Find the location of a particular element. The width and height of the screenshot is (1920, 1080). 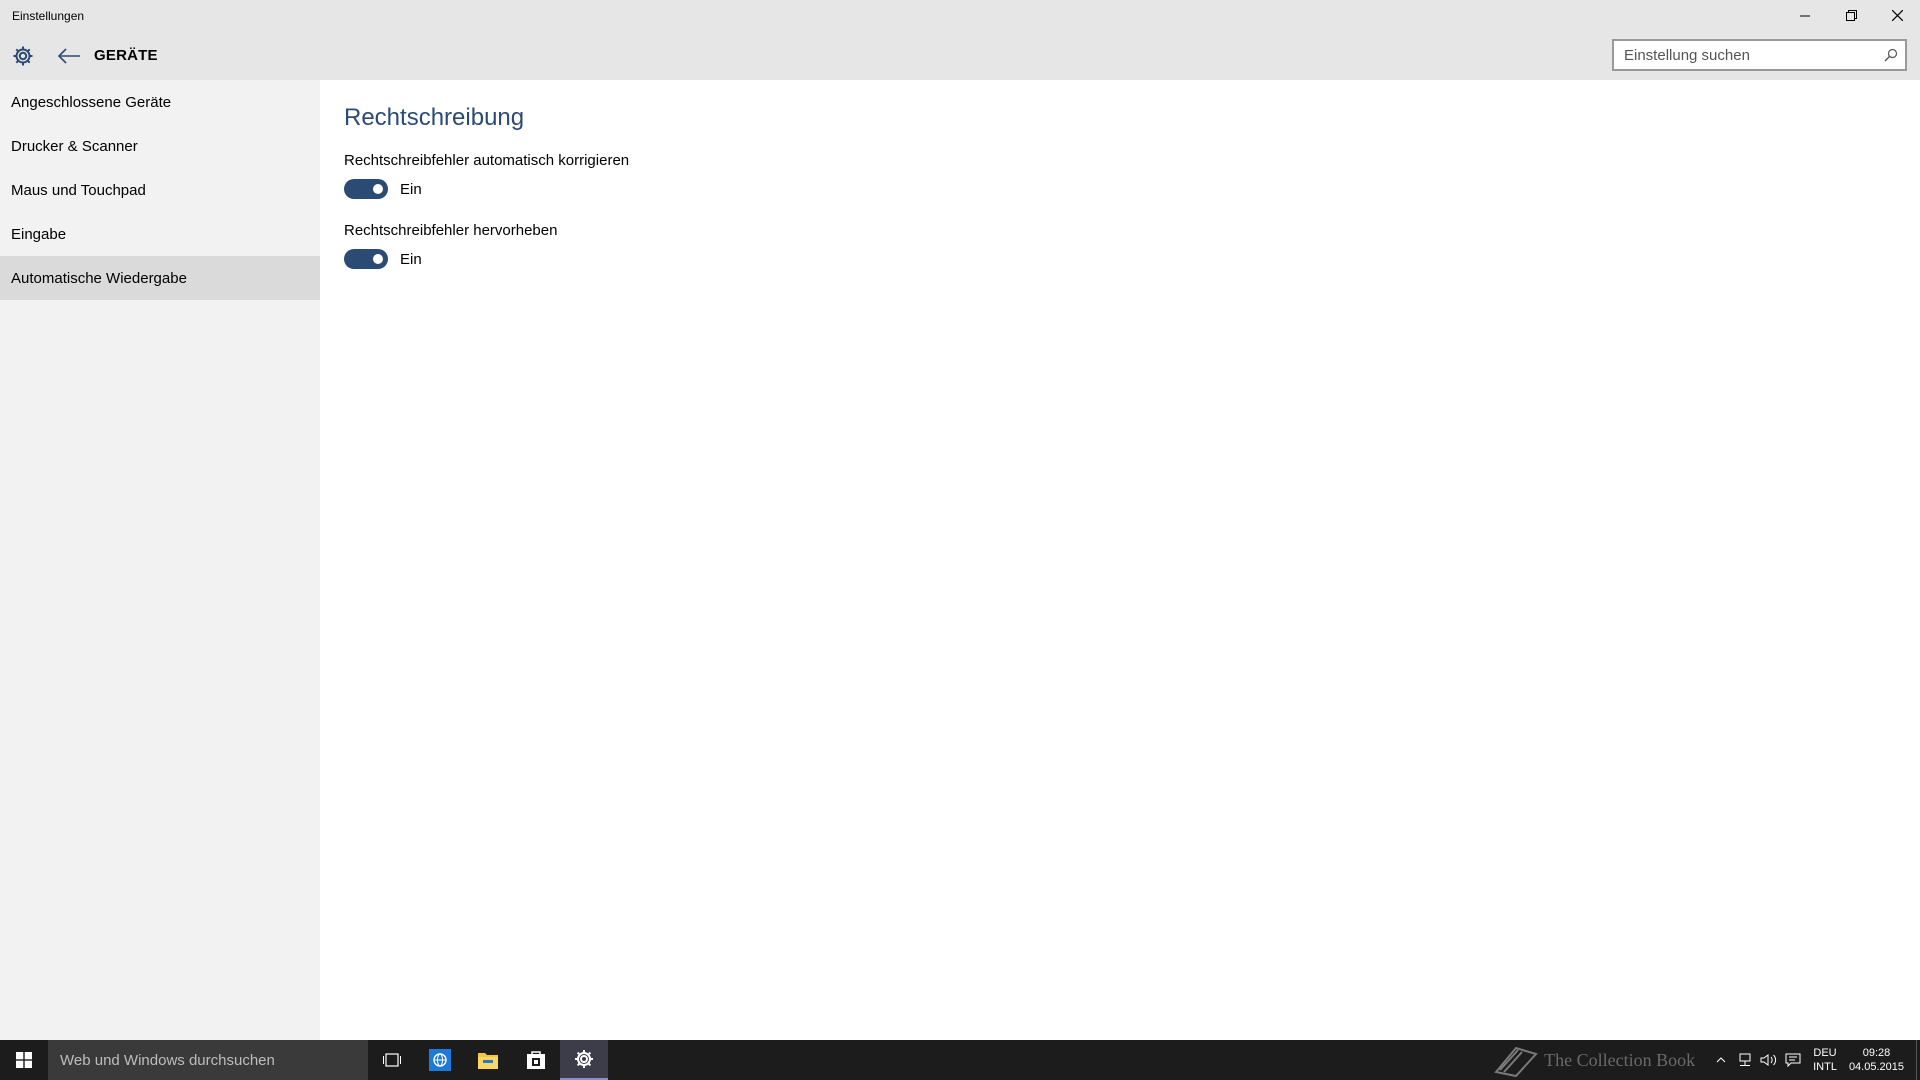

sidebar-item-label: Maus und Touchpad is located at coordinates (78, 190).